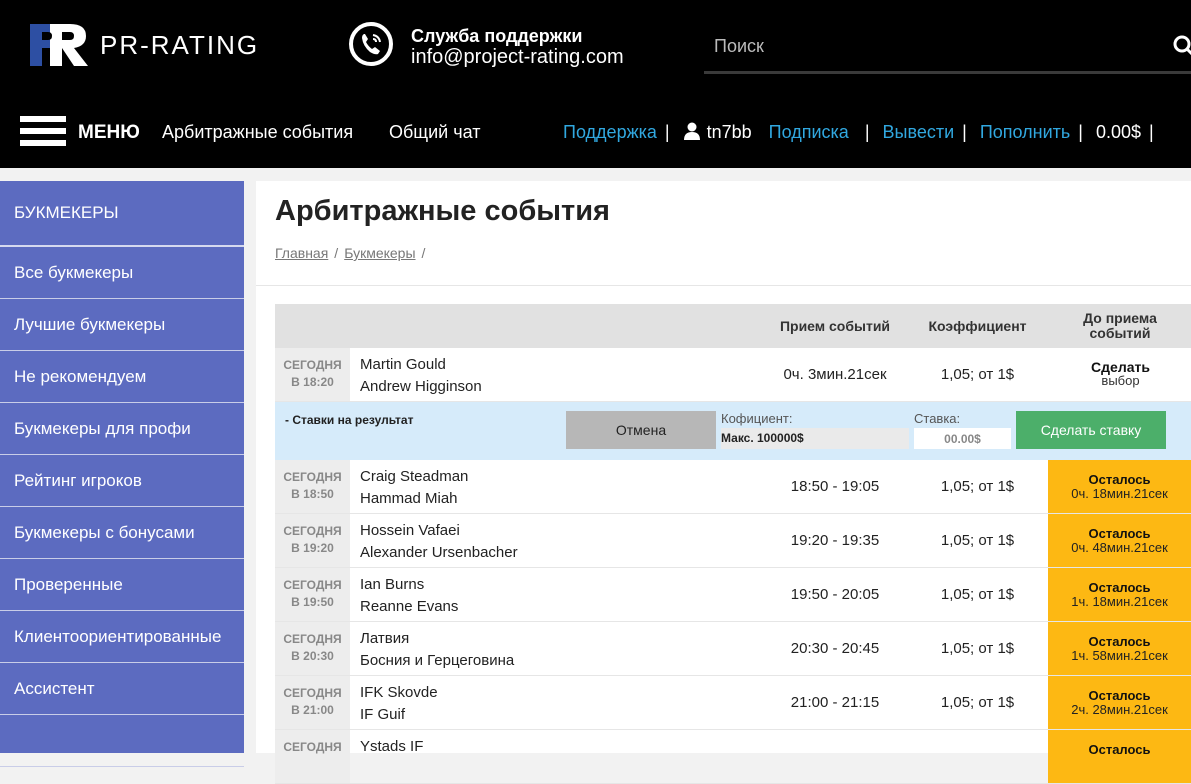 This screenshot has width=1191, height=784. Describe the element at coordinates (835, 540) in the screenshot. I see `event-window: 19:20 - 19:35` at that location.